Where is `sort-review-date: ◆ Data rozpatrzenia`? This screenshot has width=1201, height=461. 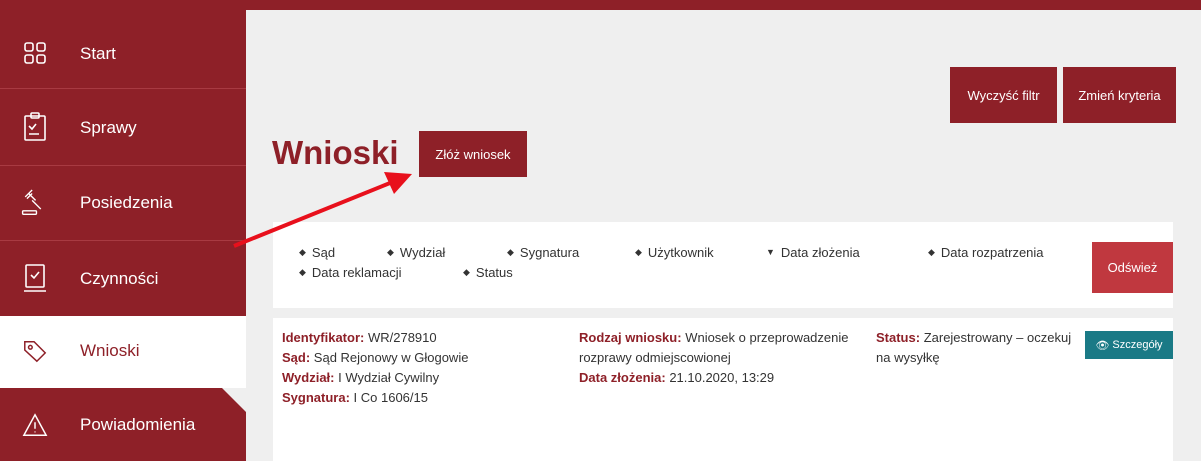
sort-review-date: ◆ Data rozpatrzenia is located at coordinates (986, 252).